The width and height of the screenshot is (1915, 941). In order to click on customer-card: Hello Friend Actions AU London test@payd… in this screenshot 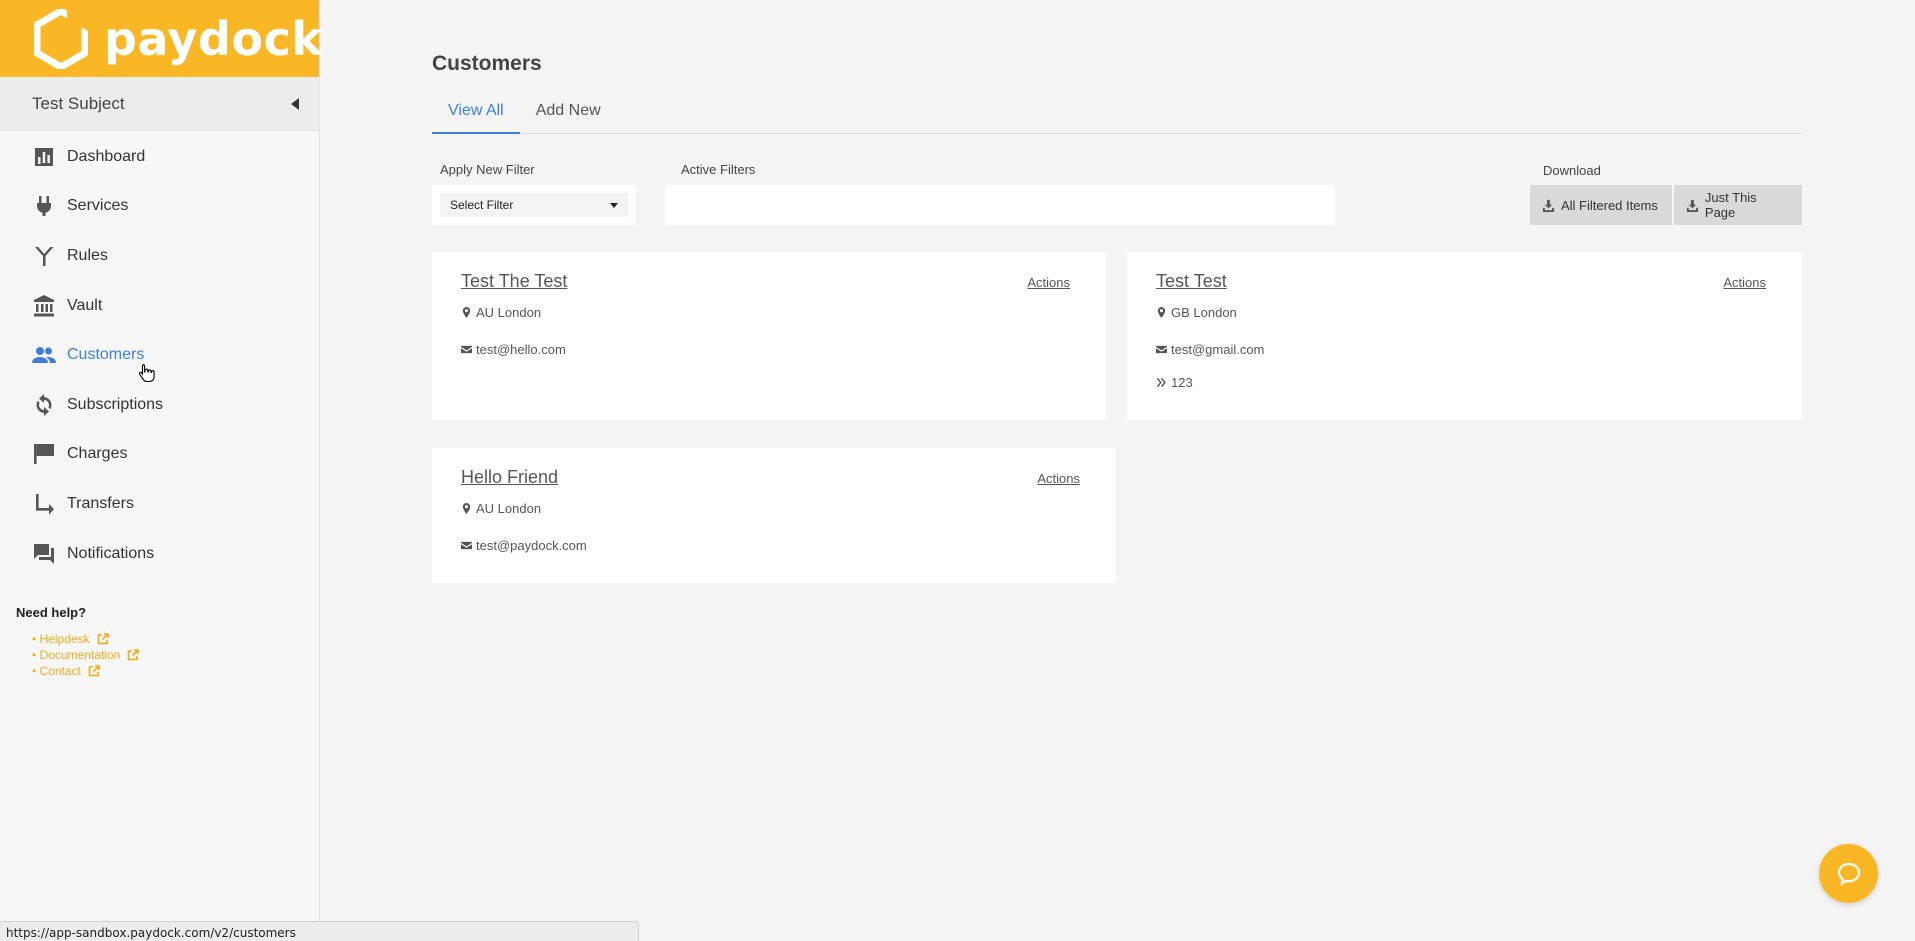, I will do `click(774, 515)`.